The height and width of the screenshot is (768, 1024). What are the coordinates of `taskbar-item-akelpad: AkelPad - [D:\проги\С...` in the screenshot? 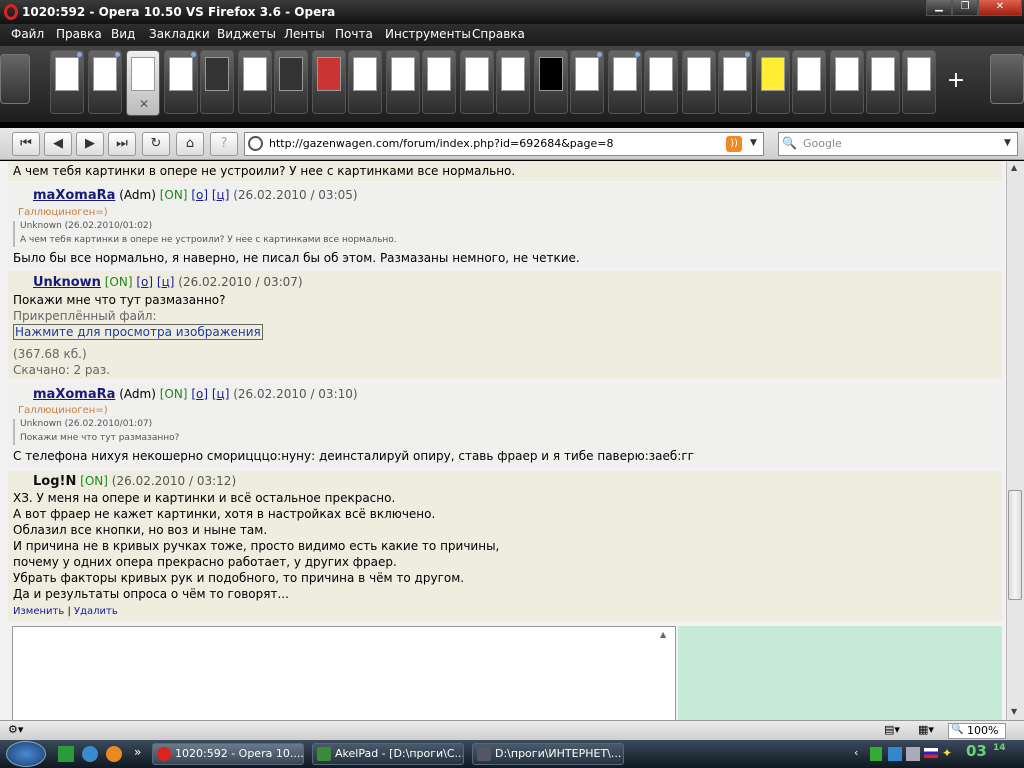 It's located at (388, 754).